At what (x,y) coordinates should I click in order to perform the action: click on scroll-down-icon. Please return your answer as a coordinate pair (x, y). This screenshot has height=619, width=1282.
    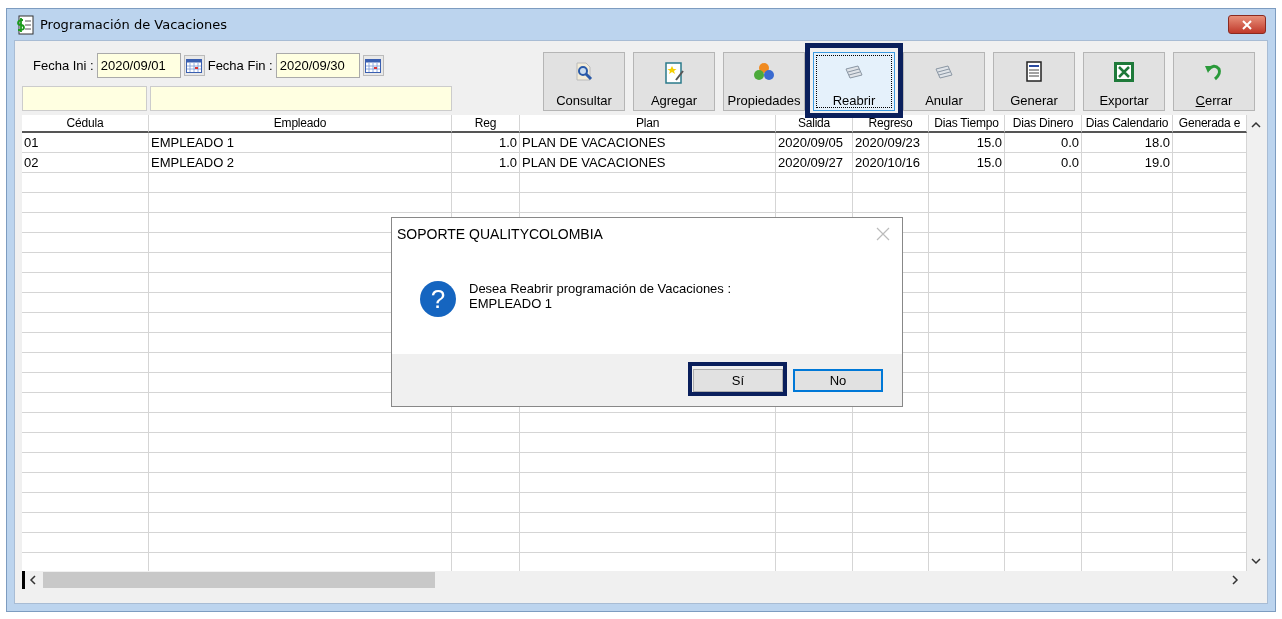
    Looking at the image, I should click on (1256, 561).